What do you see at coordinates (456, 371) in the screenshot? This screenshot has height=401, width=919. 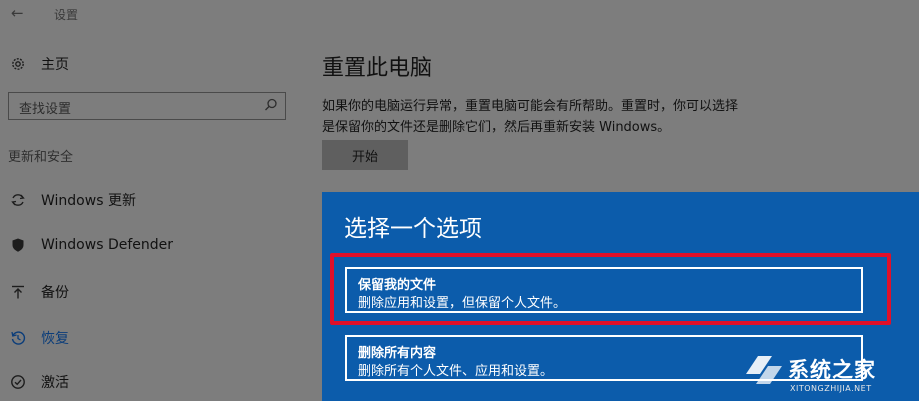 I see `option-description: 删除所有个人文件、应用和设置。` at bounding box center [456, 371].